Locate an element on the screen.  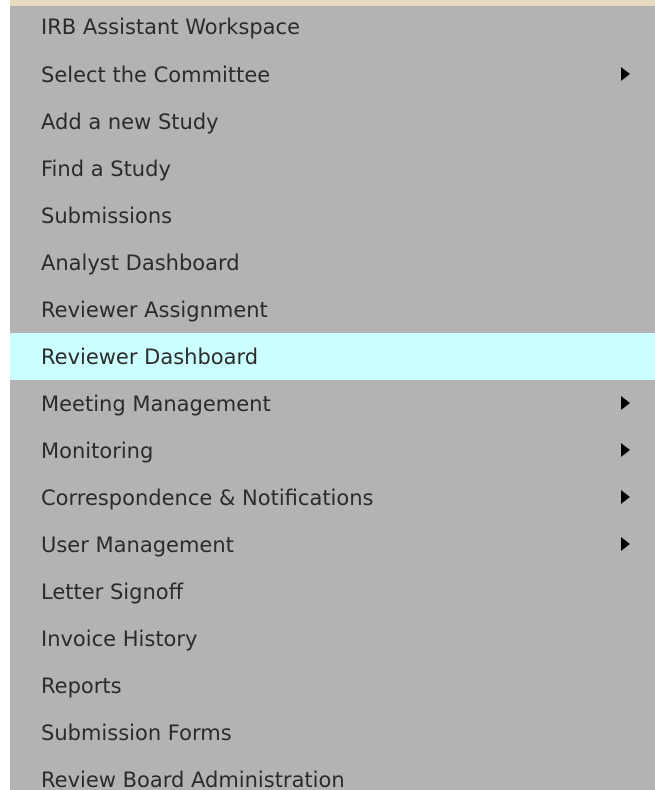
menu-item-label: Analyst Dashboard is located at coordinates (140, 262).